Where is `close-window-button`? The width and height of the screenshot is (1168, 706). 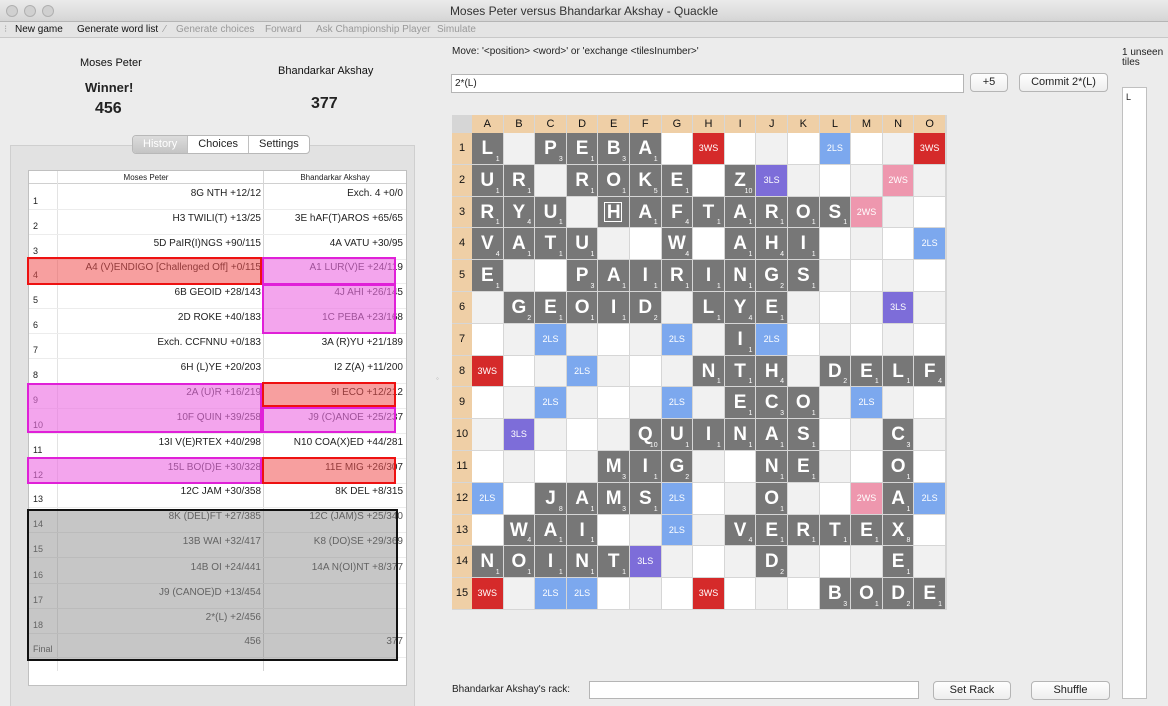
close-window-button is located at coordinates (12, 11).